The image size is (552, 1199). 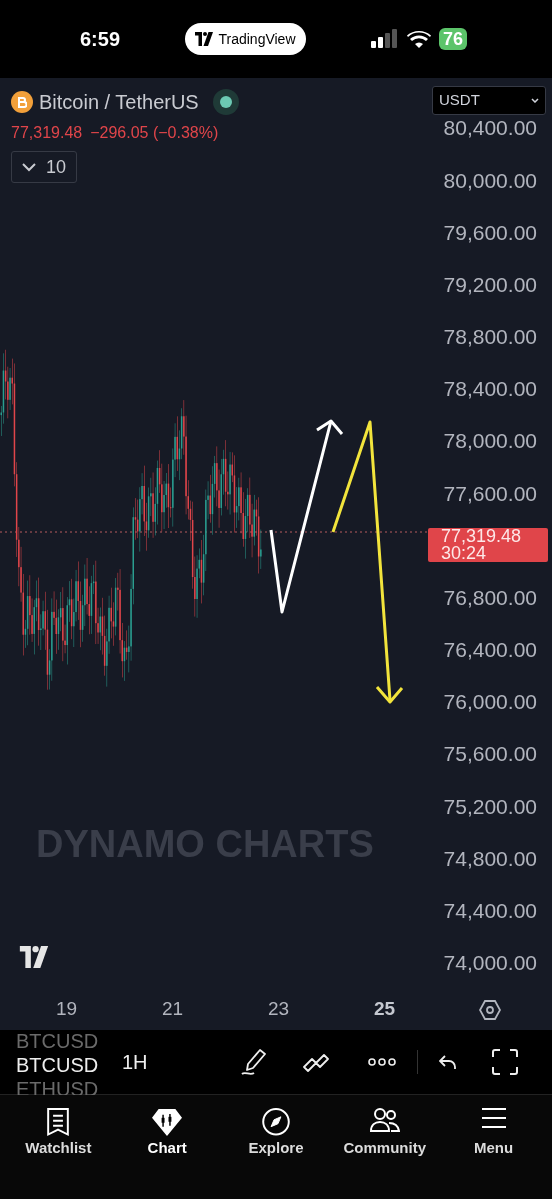 I want to click on price-label: 76,800.00, so click(x=490, y=597).